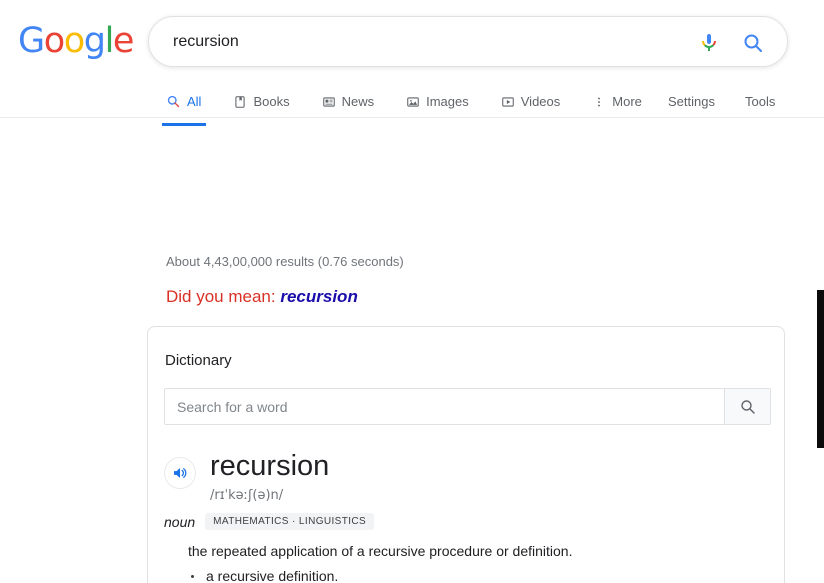 The width and height of the screenshot is (824, 583). I want to click on google-logo: Google, so click(76, 41).